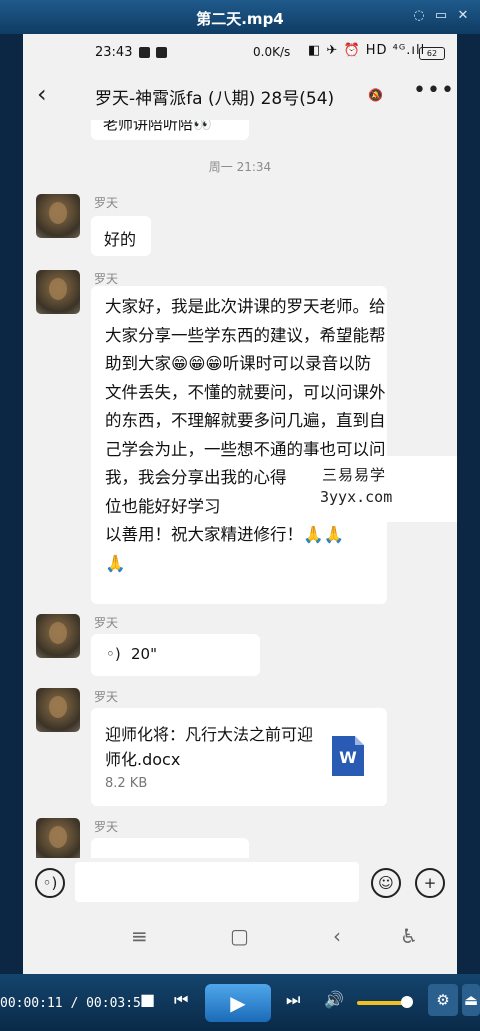 Image resolution: width=480 pixels, height=1031 pixels. Describe the element at coordinates (471, 1000) in the screenshot. I see `eject-icon: ⏏` at that location.